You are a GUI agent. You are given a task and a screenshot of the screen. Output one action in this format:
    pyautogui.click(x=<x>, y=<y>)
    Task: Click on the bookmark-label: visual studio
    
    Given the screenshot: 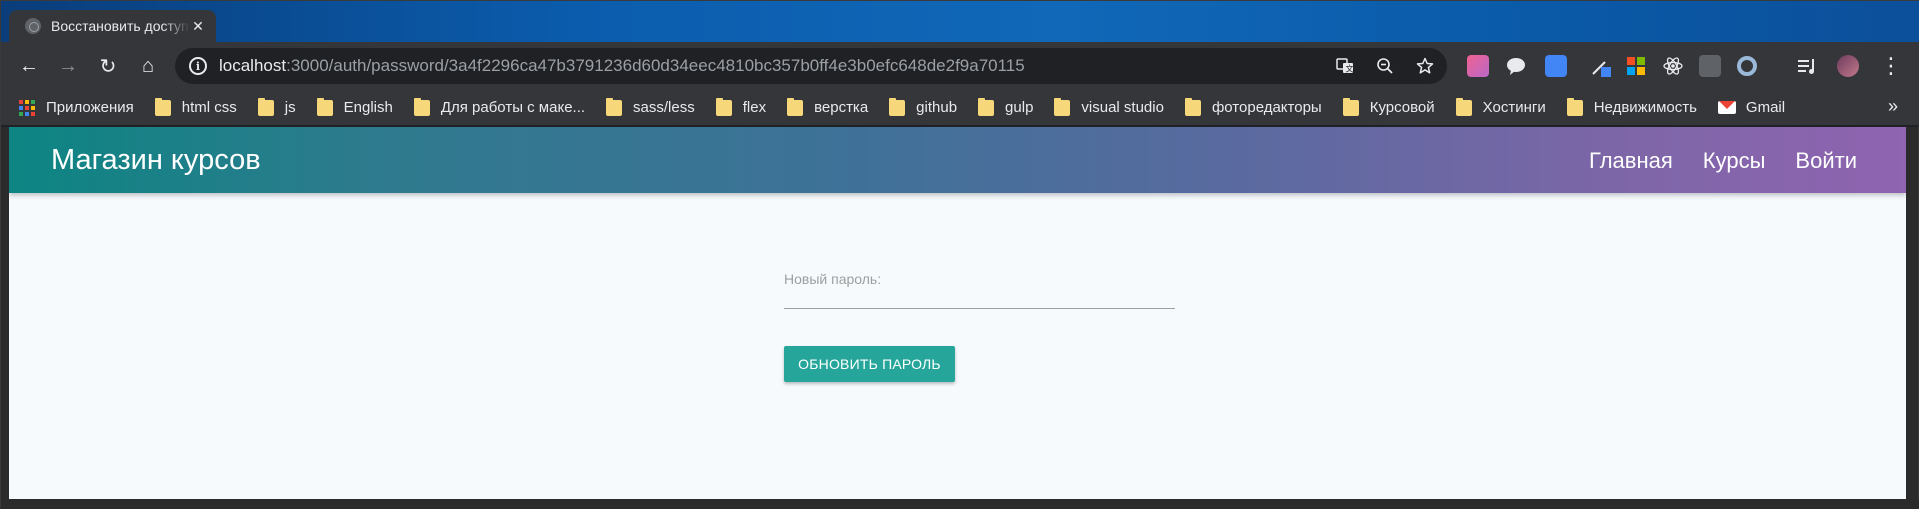 What is the action you would take?
    pyautogui.click(x=1122, y=107)
    